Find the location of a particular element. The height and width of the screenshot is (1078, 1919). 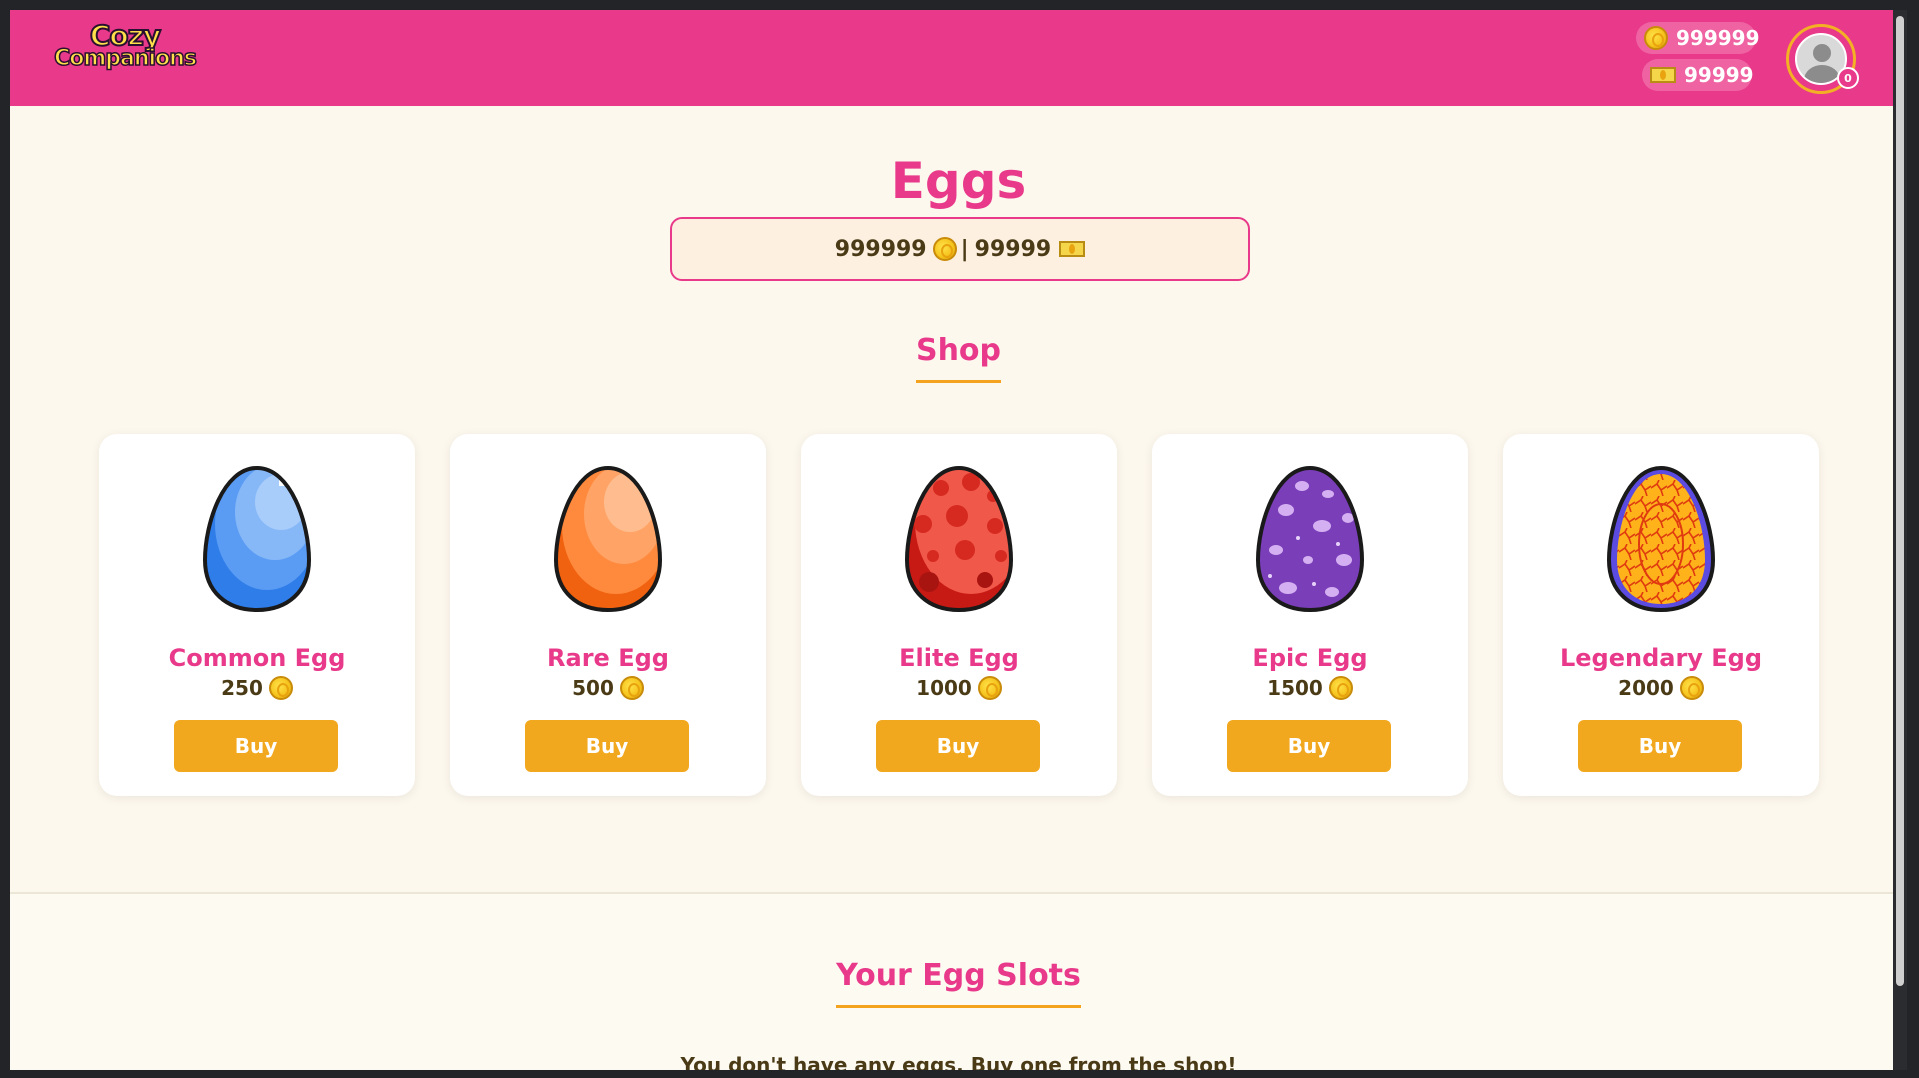

egg-name: Epic Egg is located at coordinates (1310, 658).